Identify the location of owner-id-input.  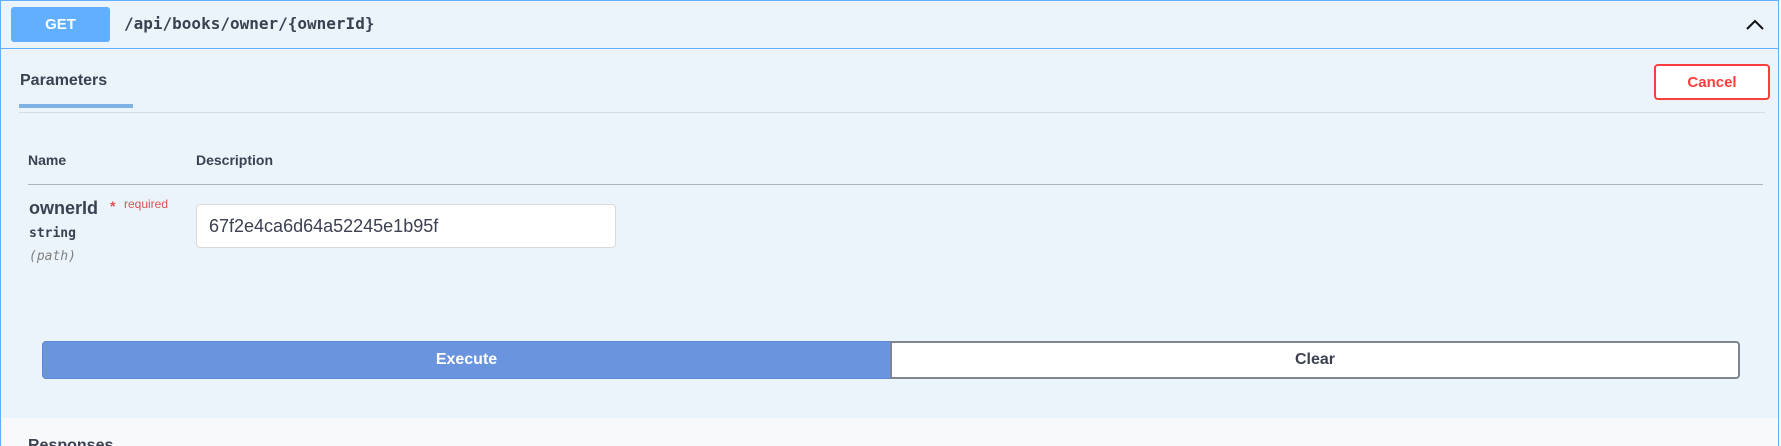
(406, 226).